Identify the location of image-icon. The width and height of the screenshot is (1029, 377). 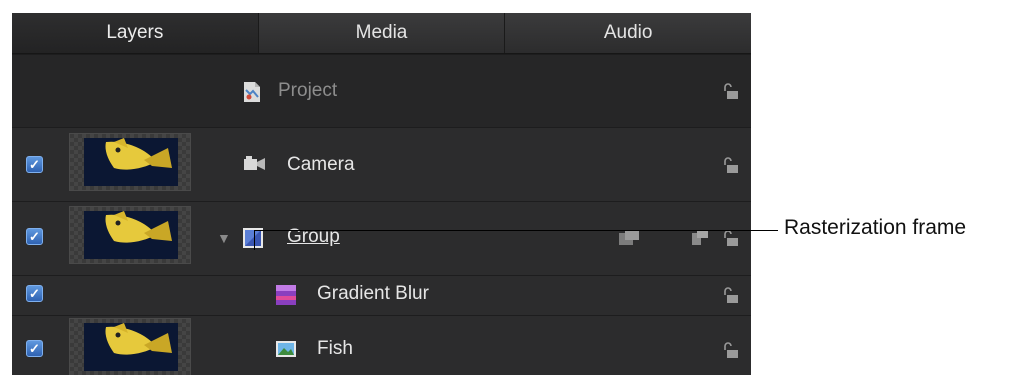
(286, 349).